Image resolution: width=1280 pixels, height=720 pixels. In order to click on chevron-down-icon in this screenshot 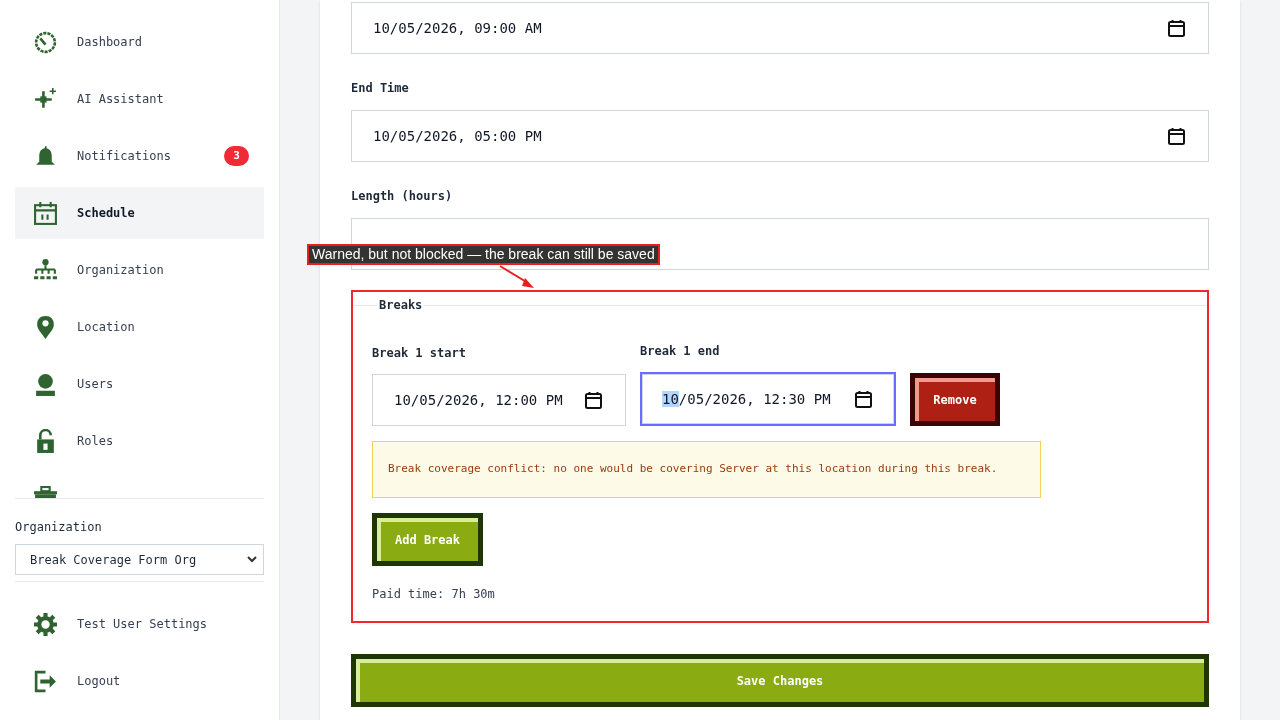, I will do `click(252, 559)`.